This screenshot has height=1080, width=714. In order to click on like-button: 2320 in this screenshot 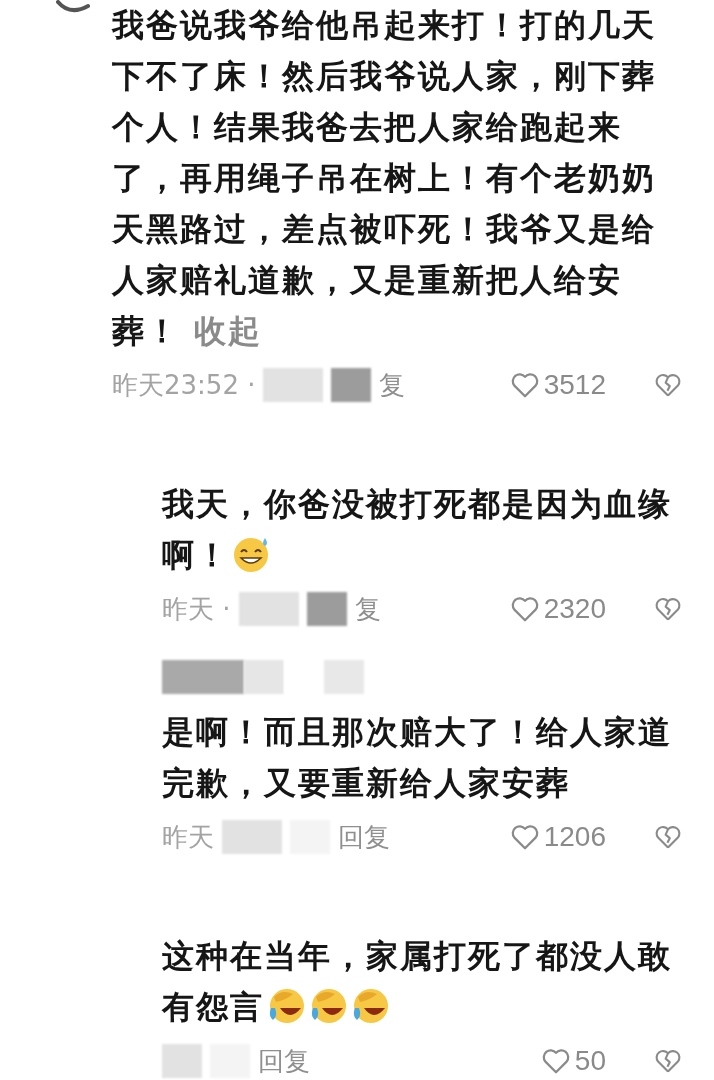, I will do `click(557, 609)`.